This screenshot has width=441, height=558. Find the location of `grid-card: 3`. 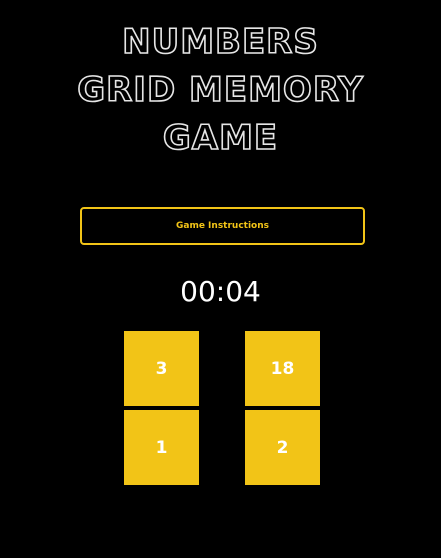

grid-card: 3 is located at coordinates (161, 368).